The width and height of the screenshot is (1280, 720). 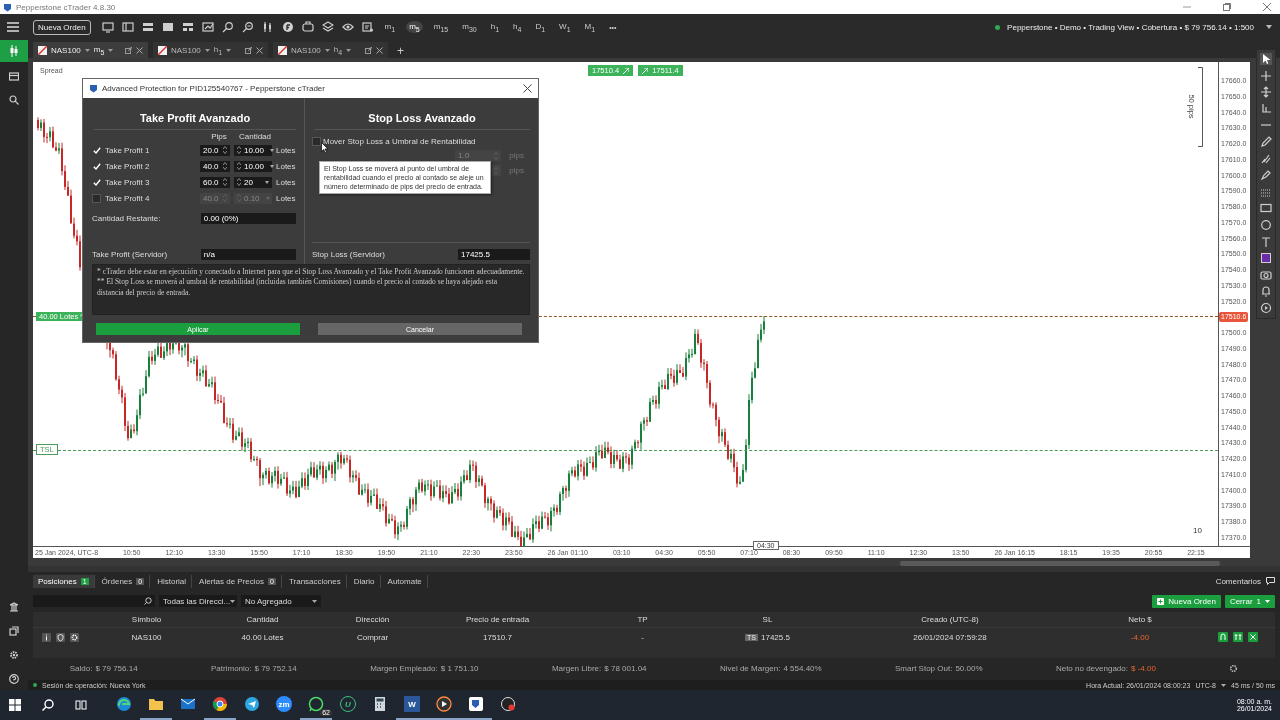 I want to click on bell-icon, so click(x=1266, y=291).